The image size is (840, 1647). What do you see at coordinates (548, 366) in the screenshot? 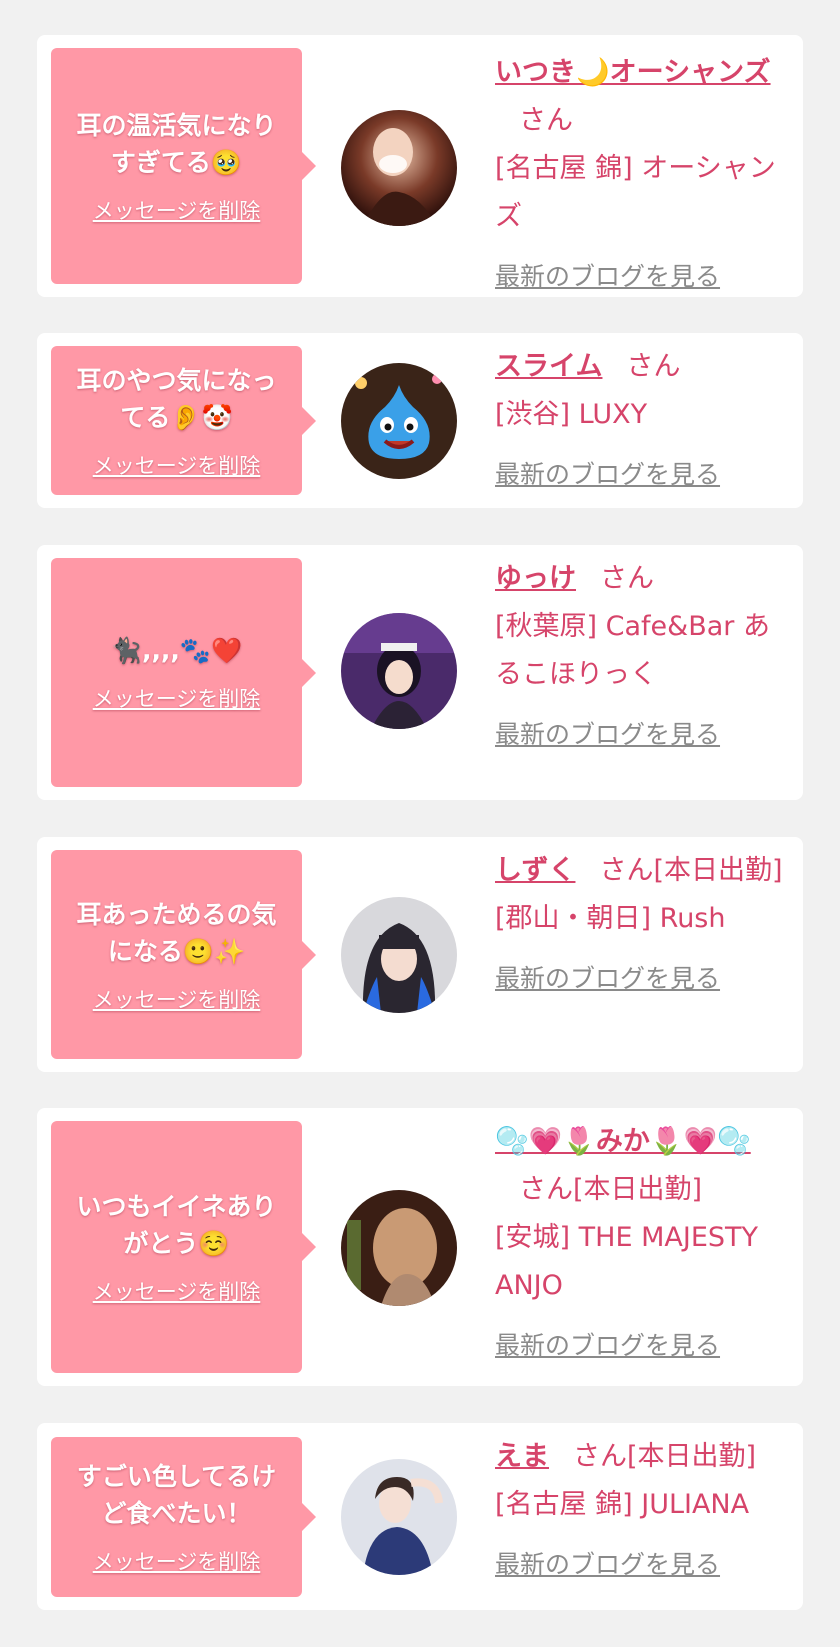
I see `user-name-link: スライム` at bounding box center [548, 366].